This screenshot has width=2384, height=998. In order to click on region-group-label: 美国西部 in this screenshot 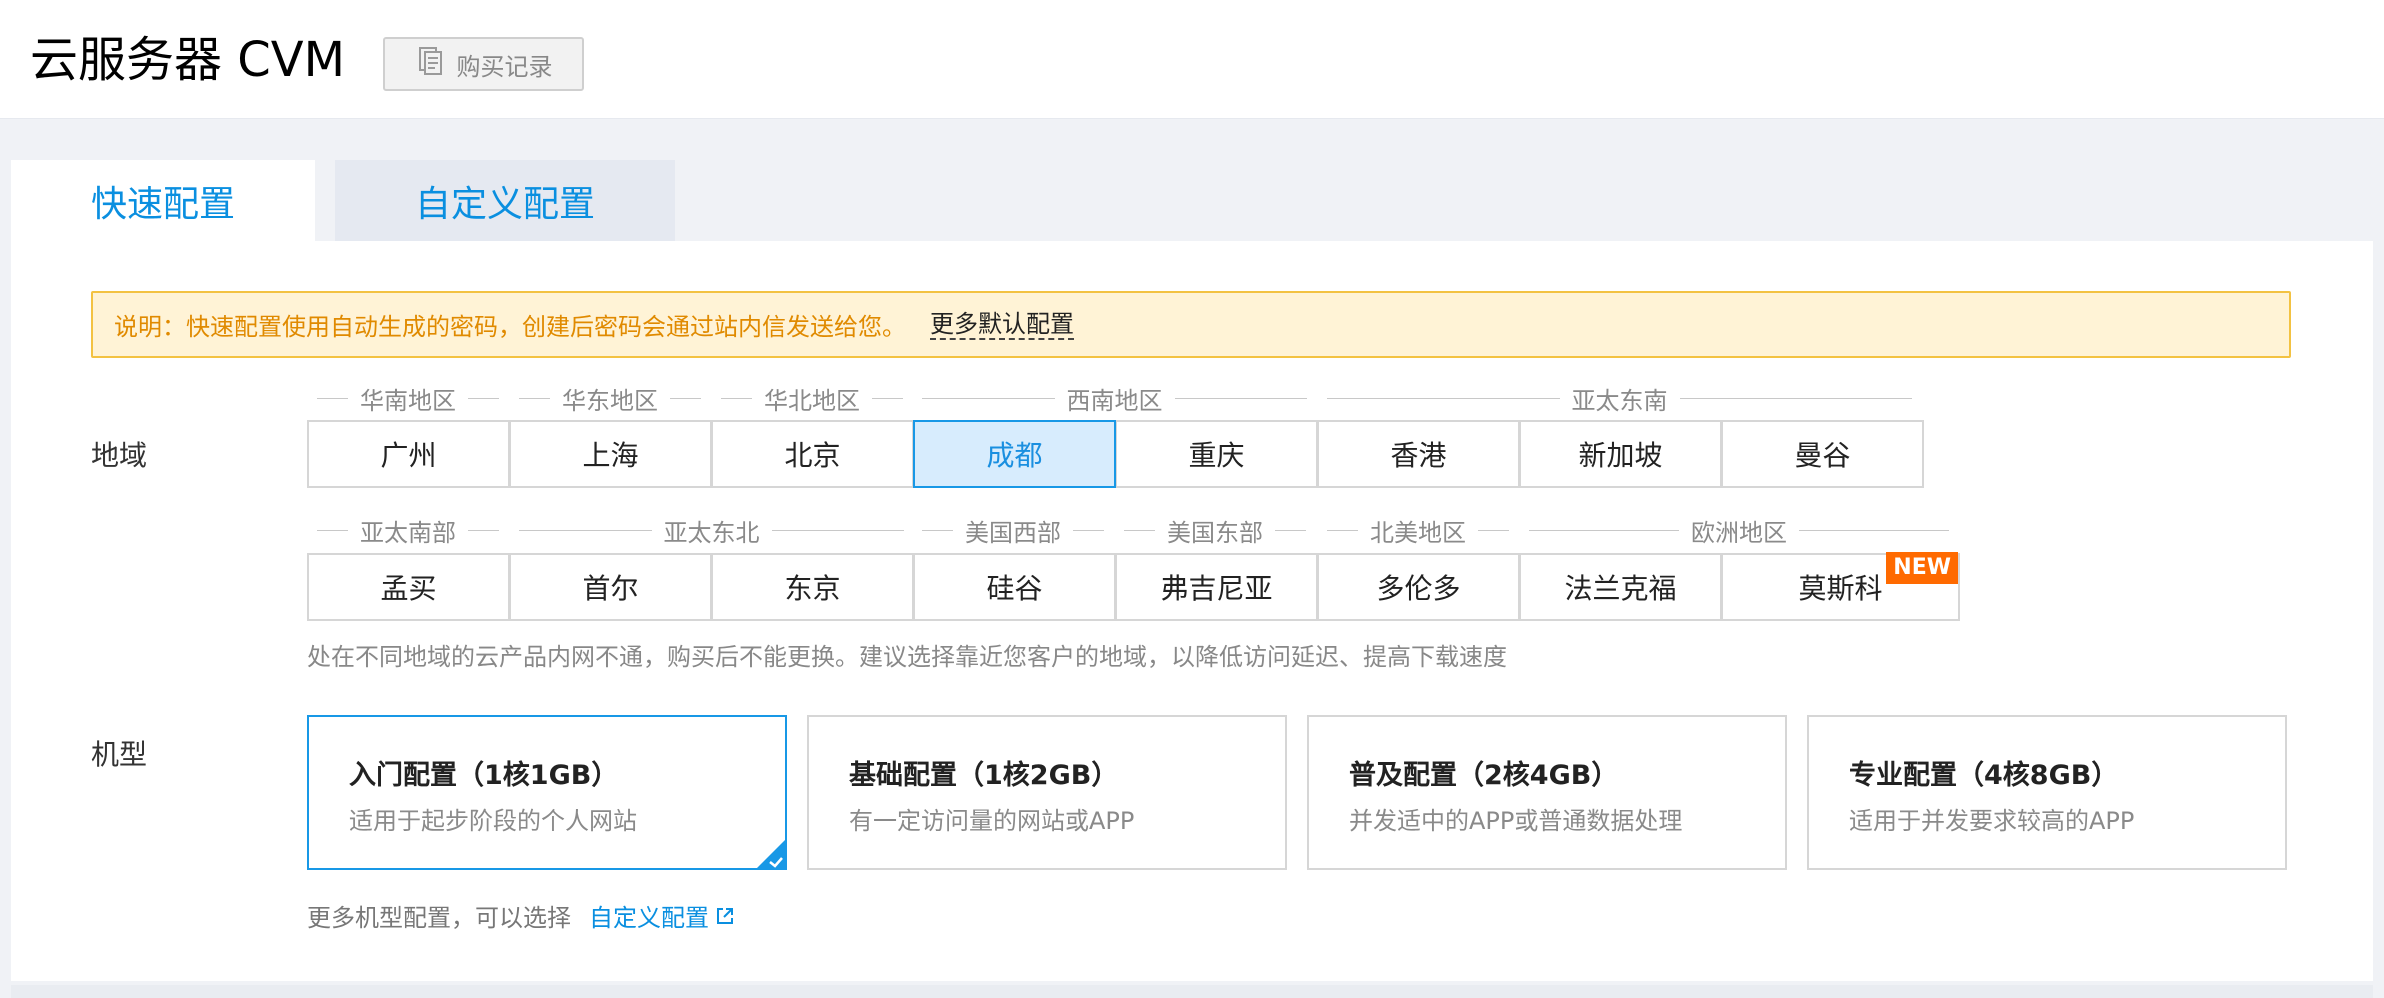, I will do `click(1013, 530)`.